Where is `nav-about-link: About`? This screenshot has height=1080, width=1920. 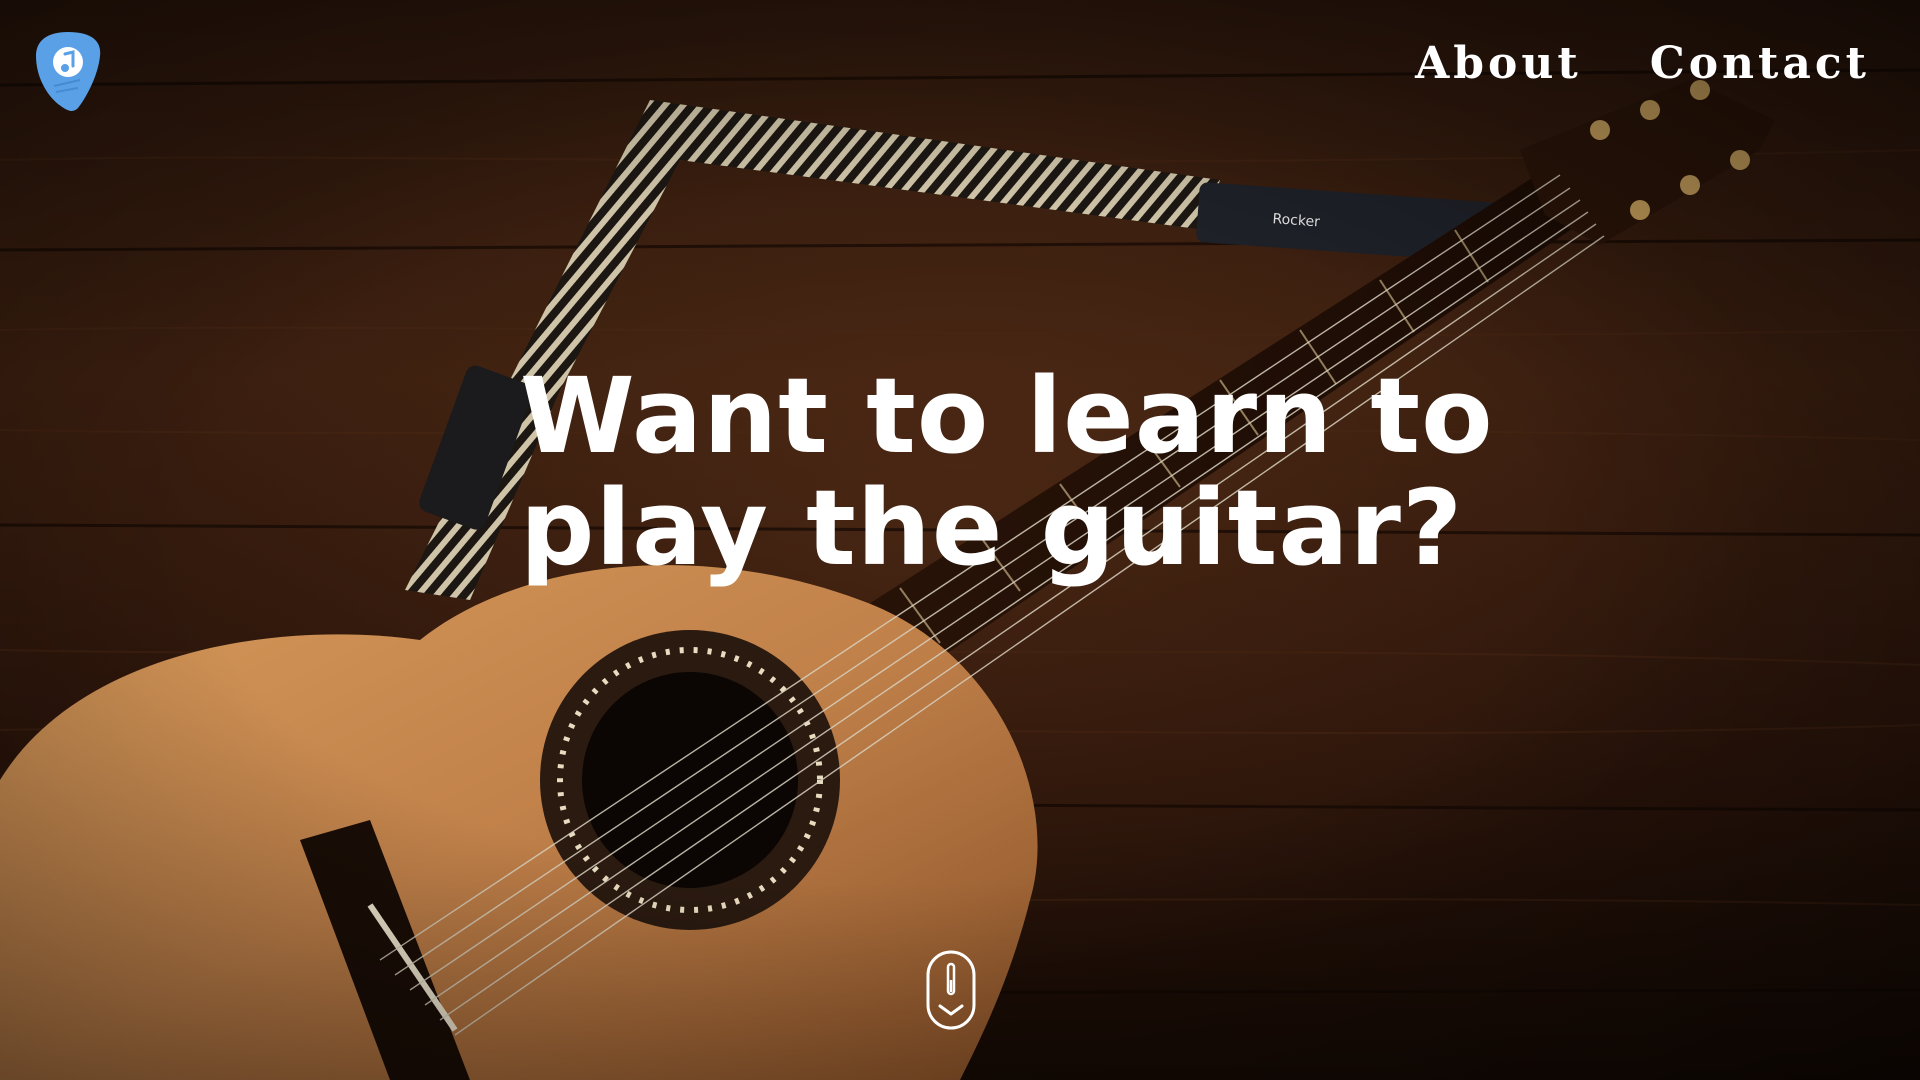
nav-about-link: About is located at coordinates (1498, 63).